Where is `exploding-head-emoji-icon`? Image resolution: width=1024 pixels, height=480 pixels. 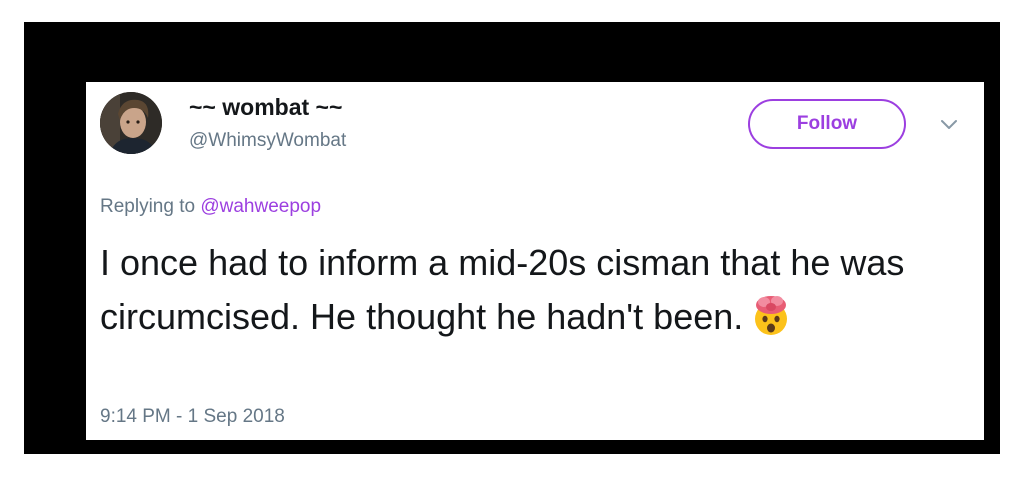 exploding-head-emoji-icon is located at coordinates (771, 322).